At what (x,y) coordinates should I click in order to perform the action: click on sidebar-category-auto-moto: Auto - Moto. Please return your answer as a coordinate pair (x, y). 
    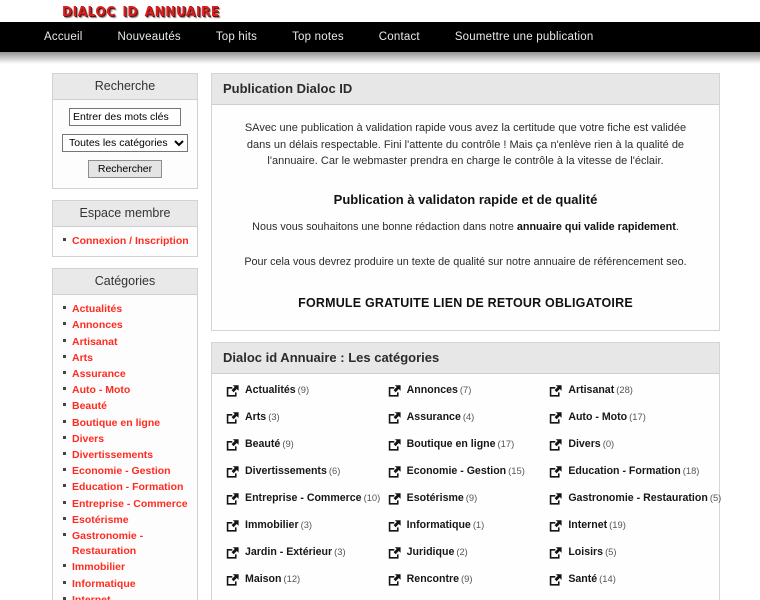
    Looking at the image, I should click on (101, 390).